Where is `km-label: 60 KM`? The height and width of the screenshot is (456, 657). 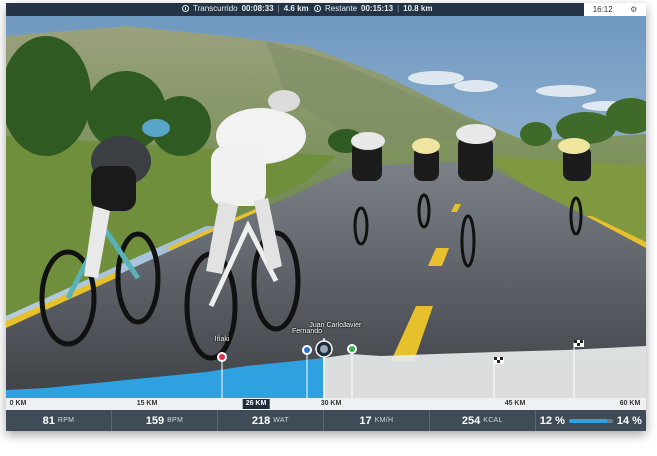 km-label: 60 KM is located at coordinates (630, 403).